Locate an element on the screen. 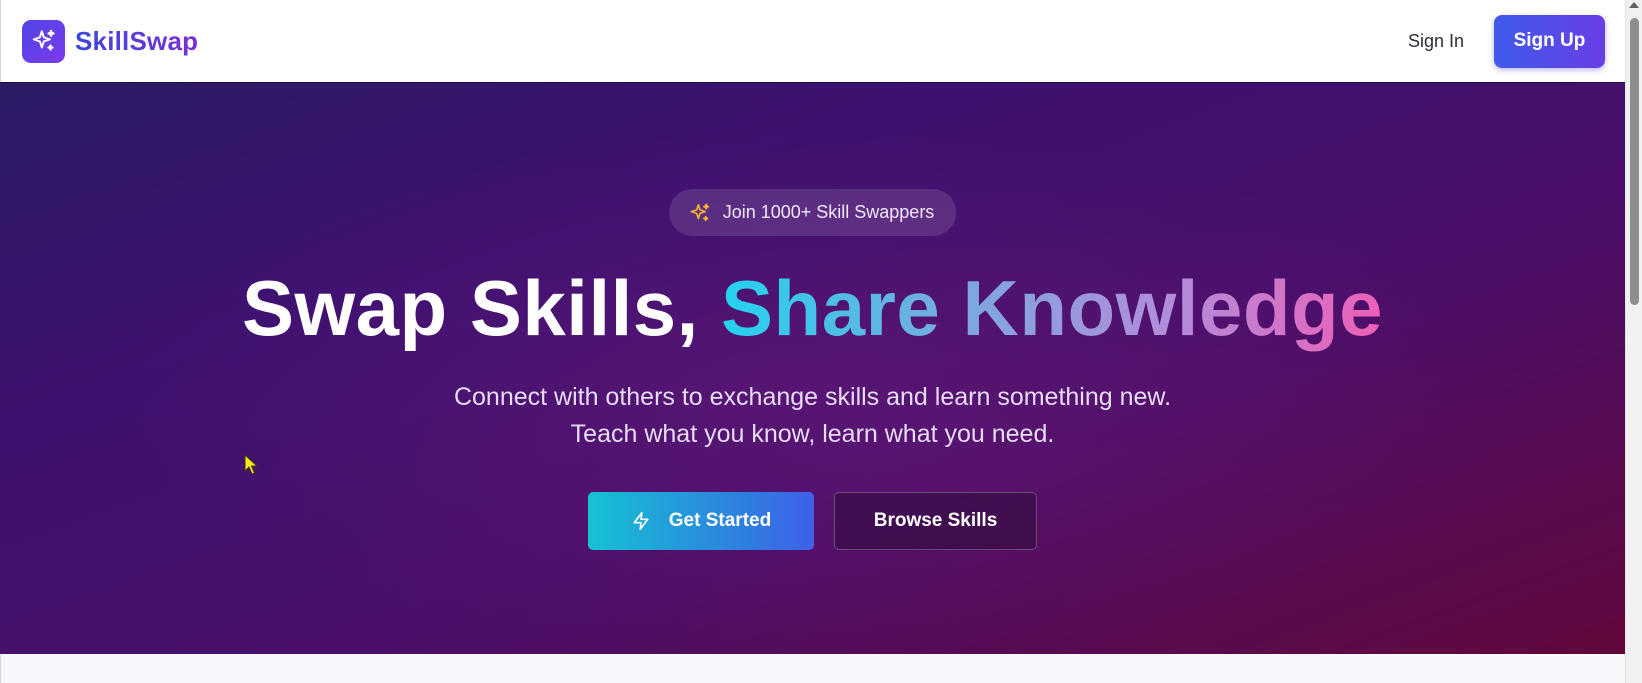  mouse-cursor-icon is located at coordinates (251, 464).